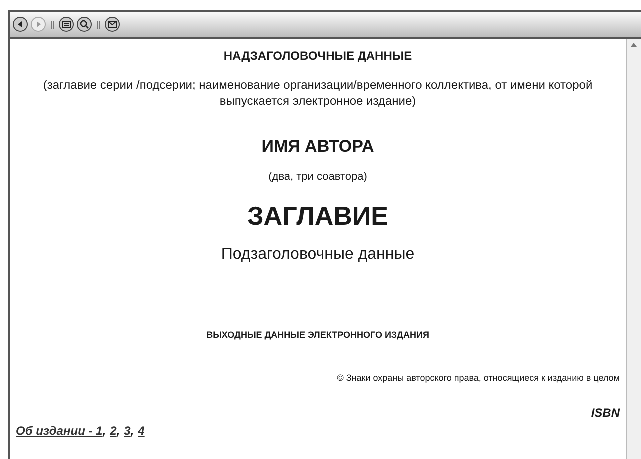  What do you see at coordinates (38, 24) in the screenshot?
I see `right-triangle-icon` at bounding box center [38, 24].